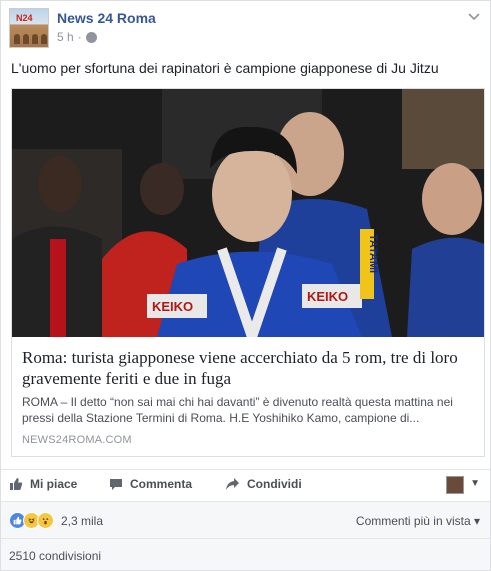 The image size is (491, 571). What do you see at coordinates (45, 520) in the screenshot?
I see `wow-reaction-icon` at bounding box center [45, 520].